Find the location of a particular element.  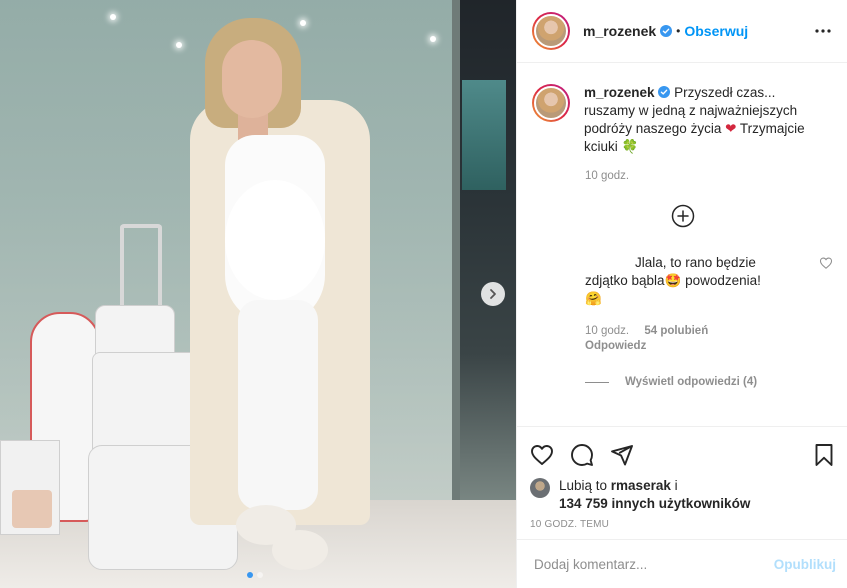

product-box-picture is located at coordinates (32, 509).